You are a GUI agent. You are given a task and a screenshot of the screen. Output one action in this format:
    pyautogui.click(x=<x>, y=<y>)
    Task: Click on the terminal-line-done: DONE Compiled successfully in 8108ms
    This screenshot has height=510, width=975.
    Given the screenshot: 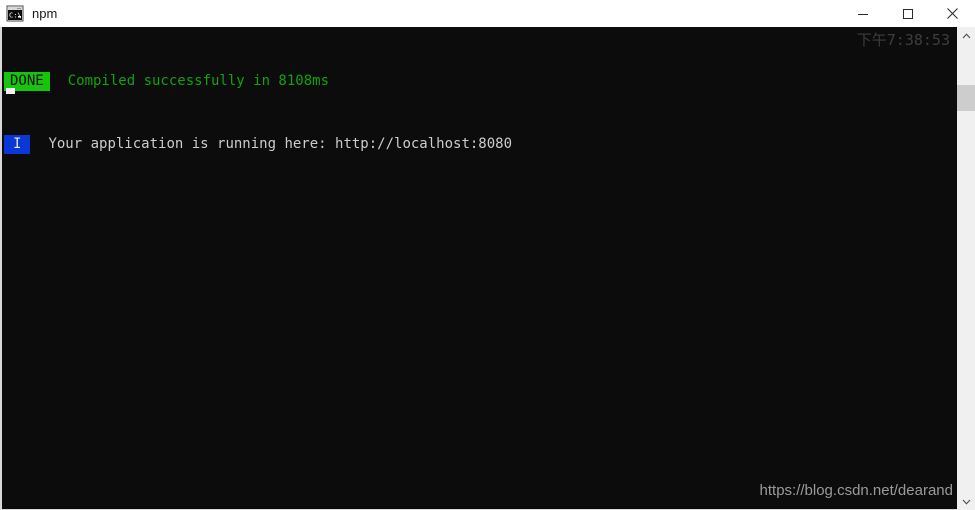 What is the action you would take?
    pyautogui.click(x=479, y=81)
    